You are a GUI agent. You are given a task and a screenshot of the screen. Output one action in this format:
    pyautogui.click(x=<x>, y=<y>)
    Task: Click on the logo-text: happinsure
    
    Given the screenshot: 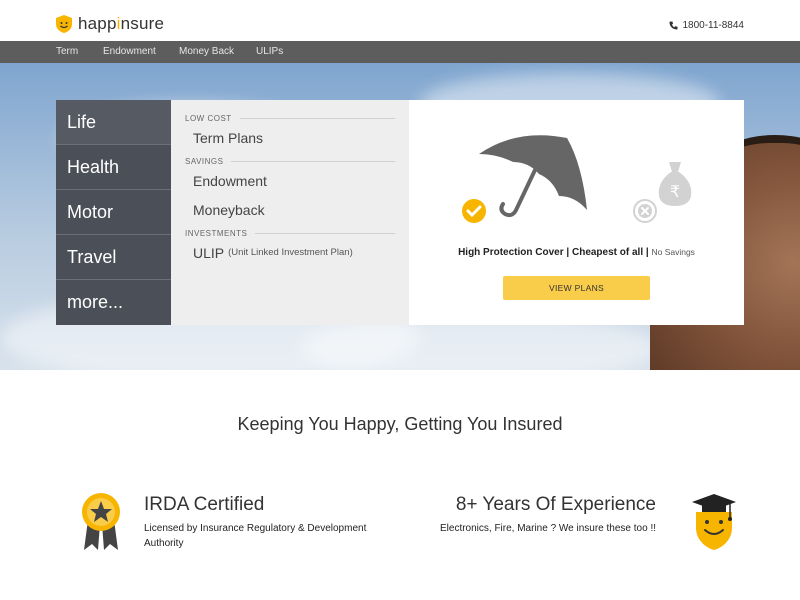 What is the action you would take?
    pyautogui.click(x=121, y=23)
    